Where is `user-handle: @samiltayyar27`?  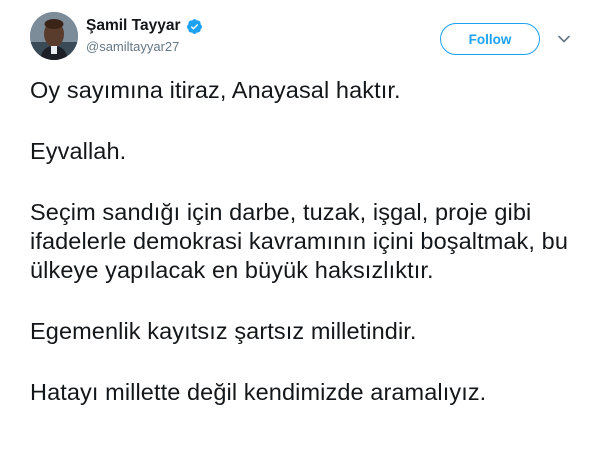 user-handle: @samiltayyar27 is located at coordinates (144, 46).